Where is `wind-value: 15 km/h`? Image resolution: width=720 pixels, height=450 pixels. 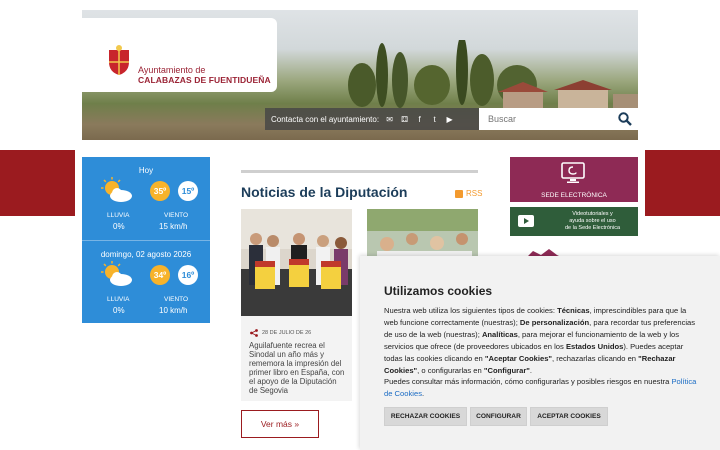
wind-value: 15 km/h is located at coordinates (173, 226).